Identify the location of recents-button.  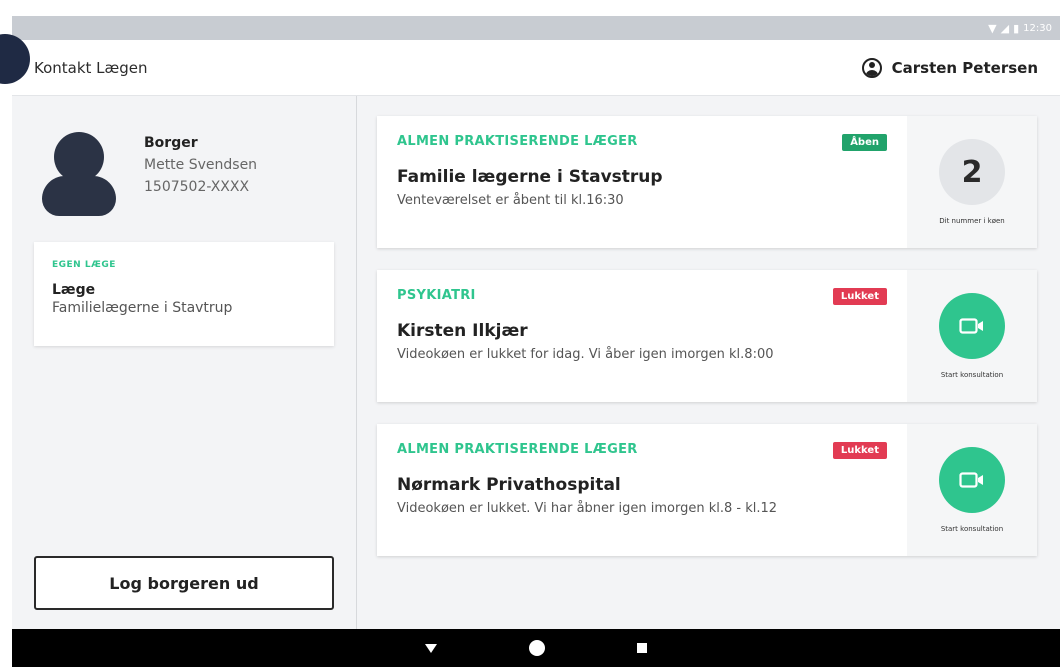
(642, 648).